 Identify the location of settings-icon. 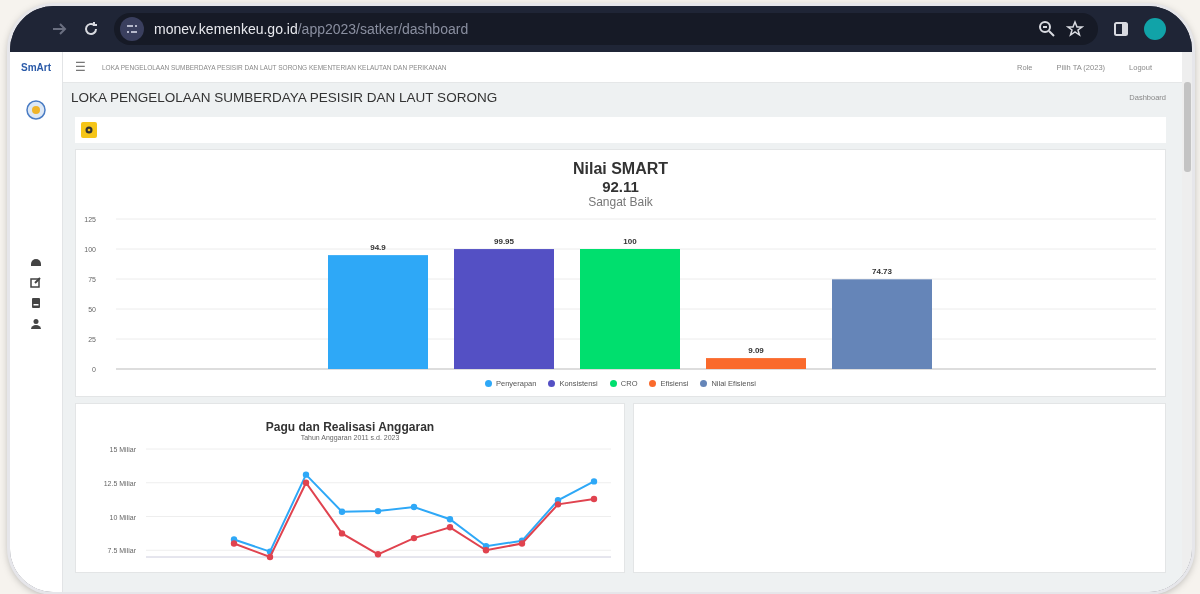
(89, 130).